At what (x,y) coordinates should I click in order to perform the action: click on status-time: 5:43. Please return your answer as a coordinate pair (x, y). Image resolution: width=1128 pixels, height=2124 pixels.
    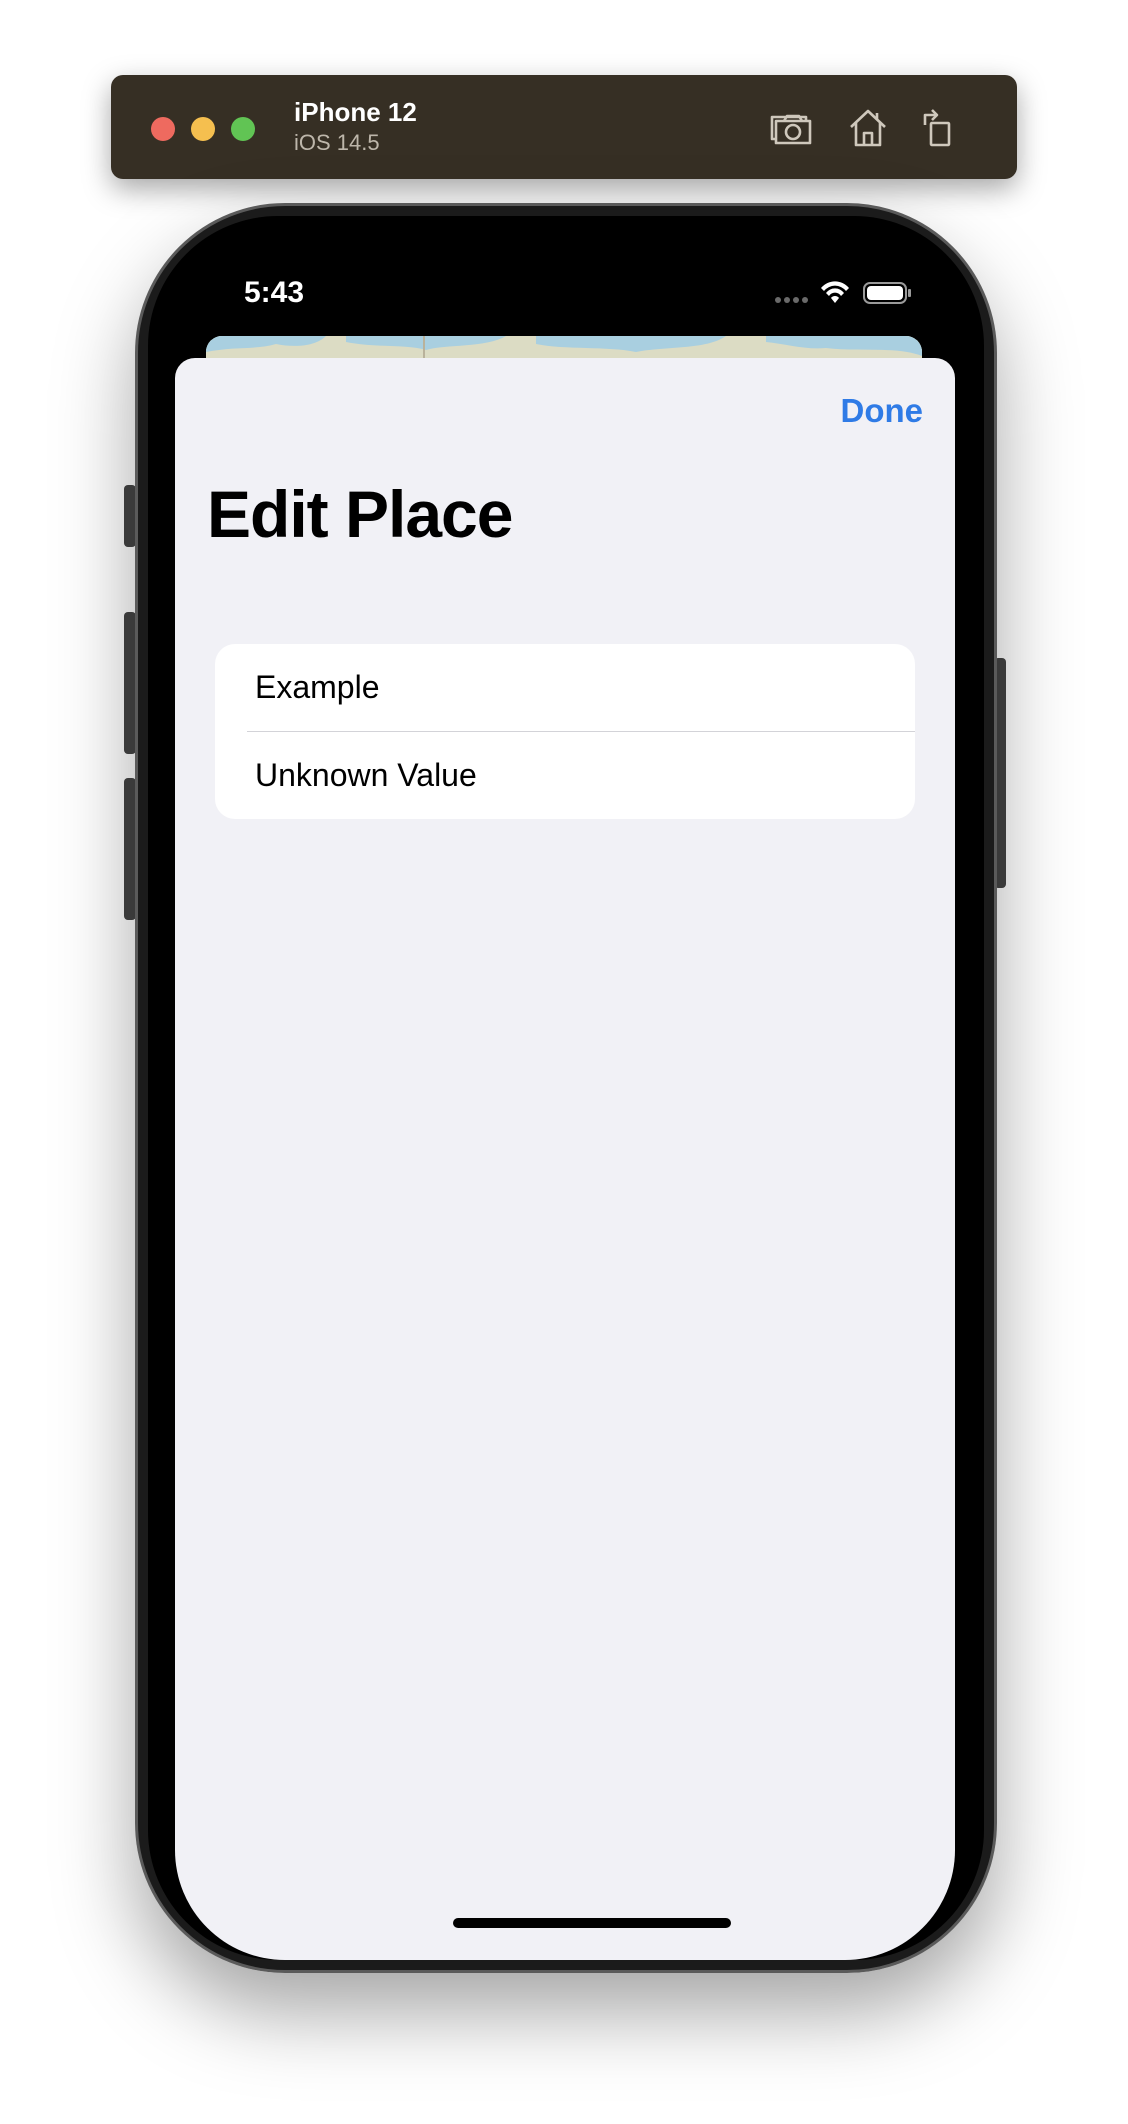
    Looking at the image, I should click on (274, 292).